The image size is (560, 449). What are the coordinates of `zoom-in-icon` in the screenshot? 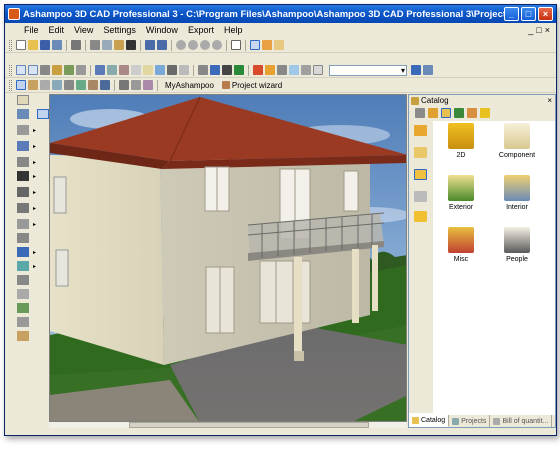 It's located at (193, 45).